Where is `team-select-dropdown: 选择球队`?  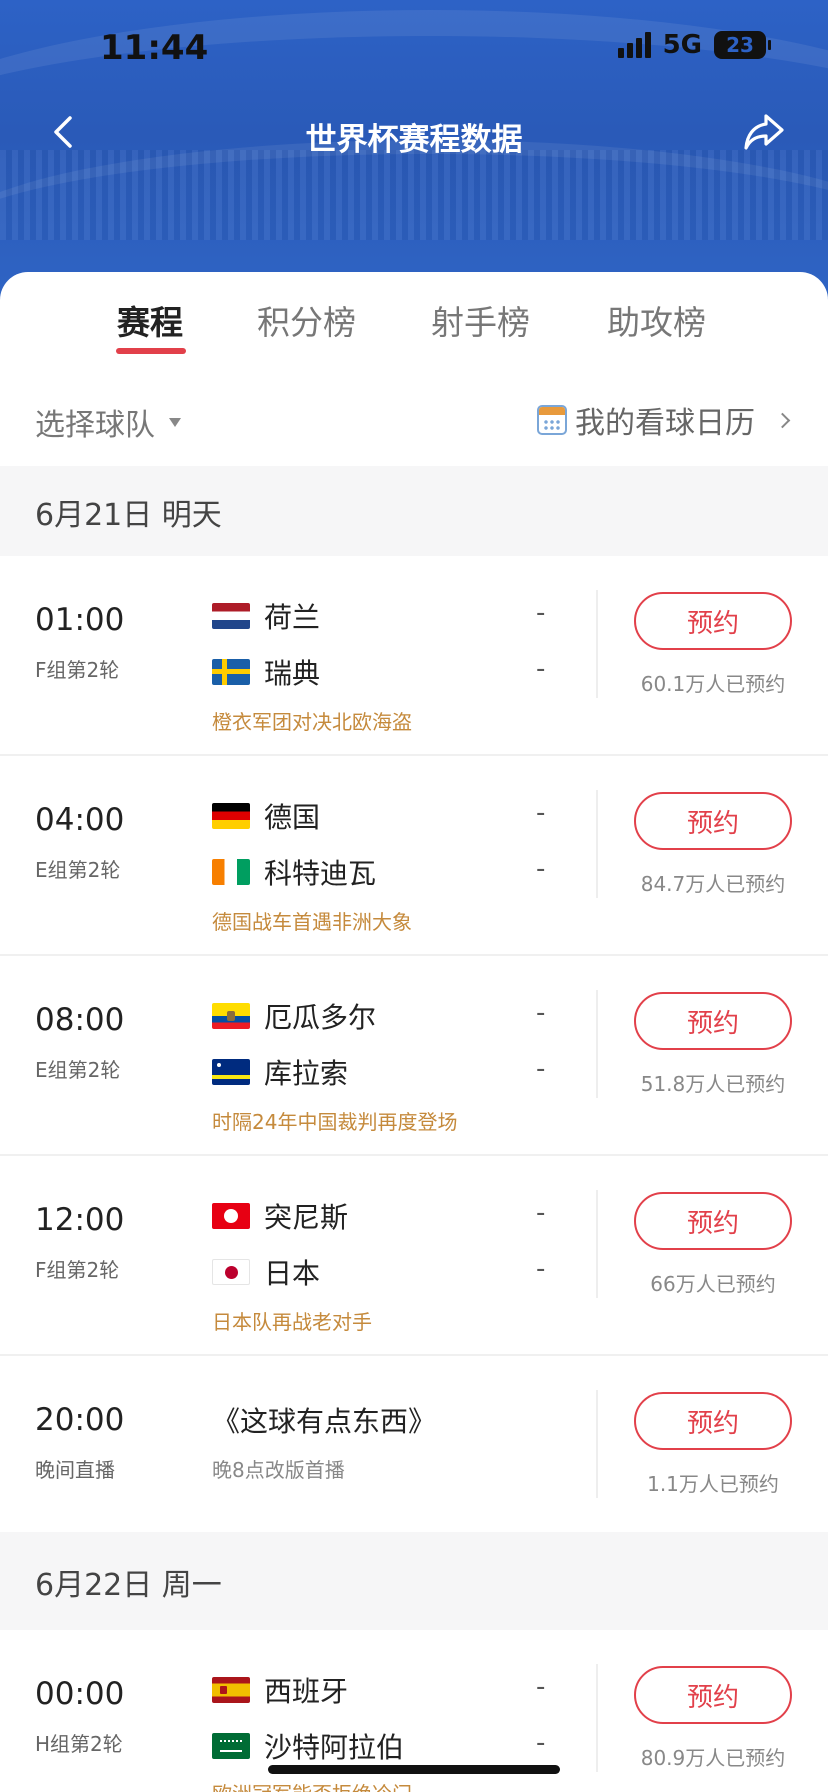 team-select-dropdown: 选择球队 is located at coordinates (108, 422).